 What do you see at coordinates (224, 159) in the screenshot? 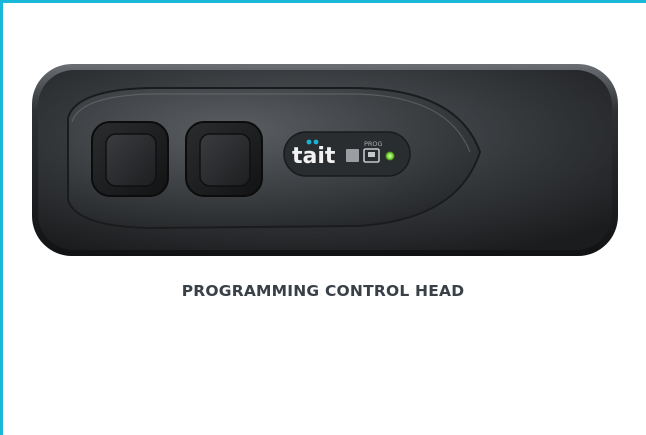
I see `right-button-icon` at bounding box center [224, 159].